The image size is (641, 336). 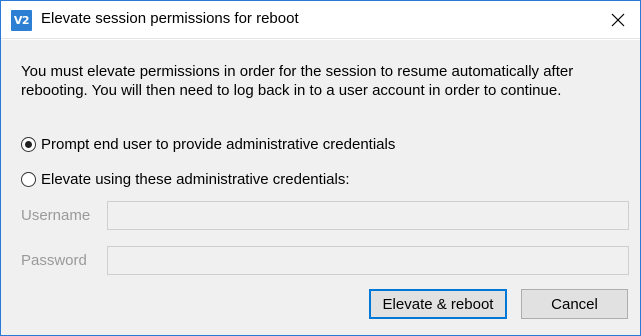 I want to click on username-input, so click(x=368, y=215).